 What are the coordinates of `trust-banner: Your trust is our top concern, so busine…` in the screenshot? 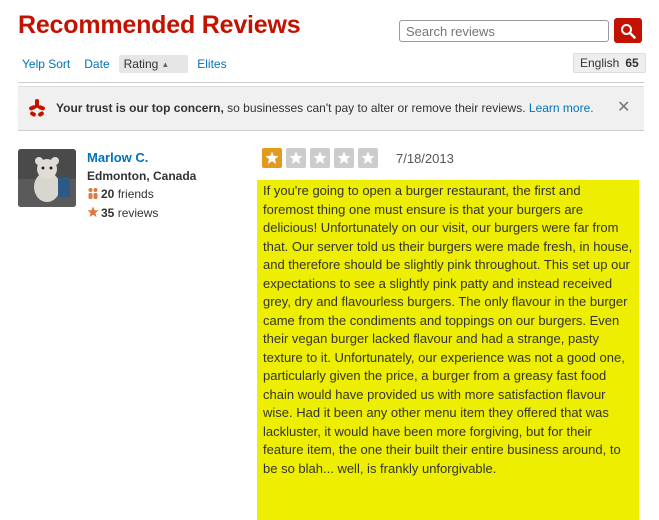 It's located at (331, 108).